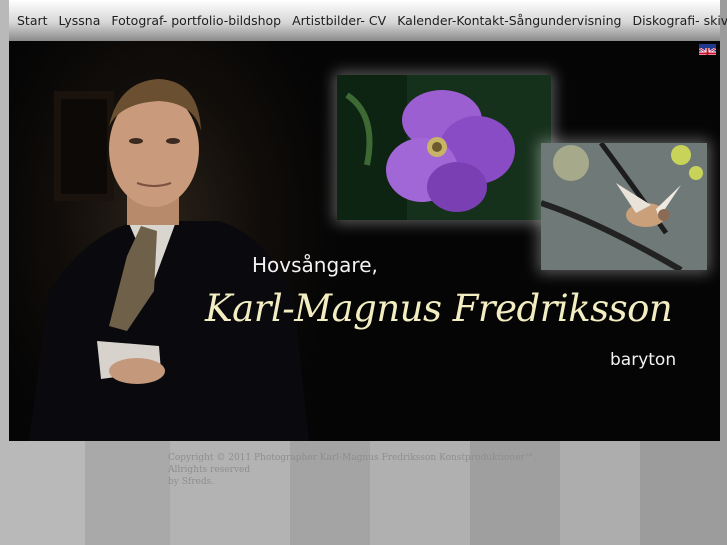  I want to click on nav-item-start: Start, so click(32, 20).